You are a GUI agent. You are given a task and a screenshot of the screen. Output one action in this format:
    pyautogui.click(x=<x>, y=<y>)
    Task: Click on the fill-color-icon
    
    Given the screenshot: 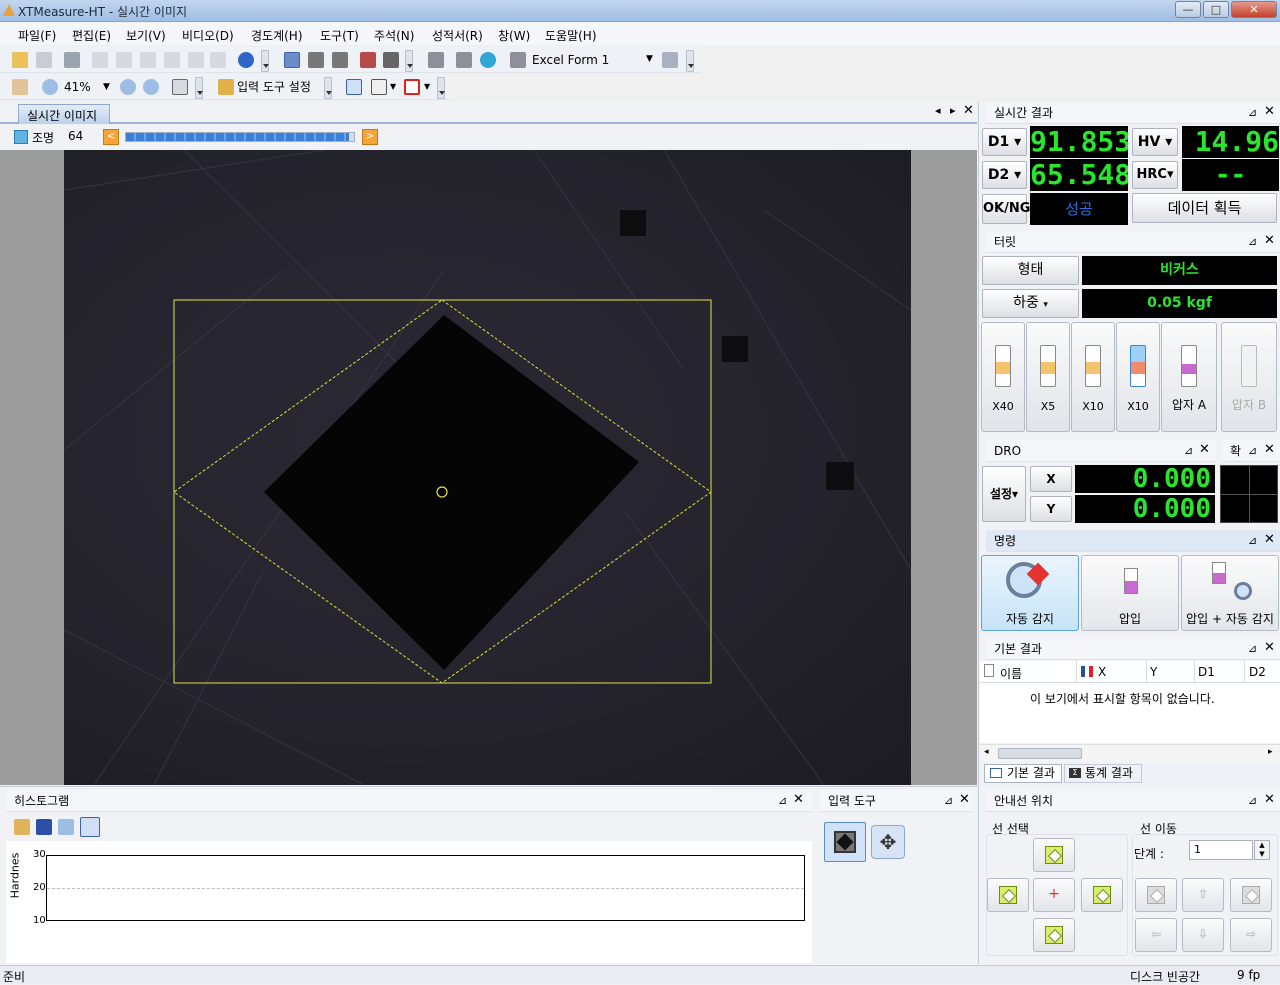 What is the action you would take?
    pyautogui.click(x=379, y=87)
    